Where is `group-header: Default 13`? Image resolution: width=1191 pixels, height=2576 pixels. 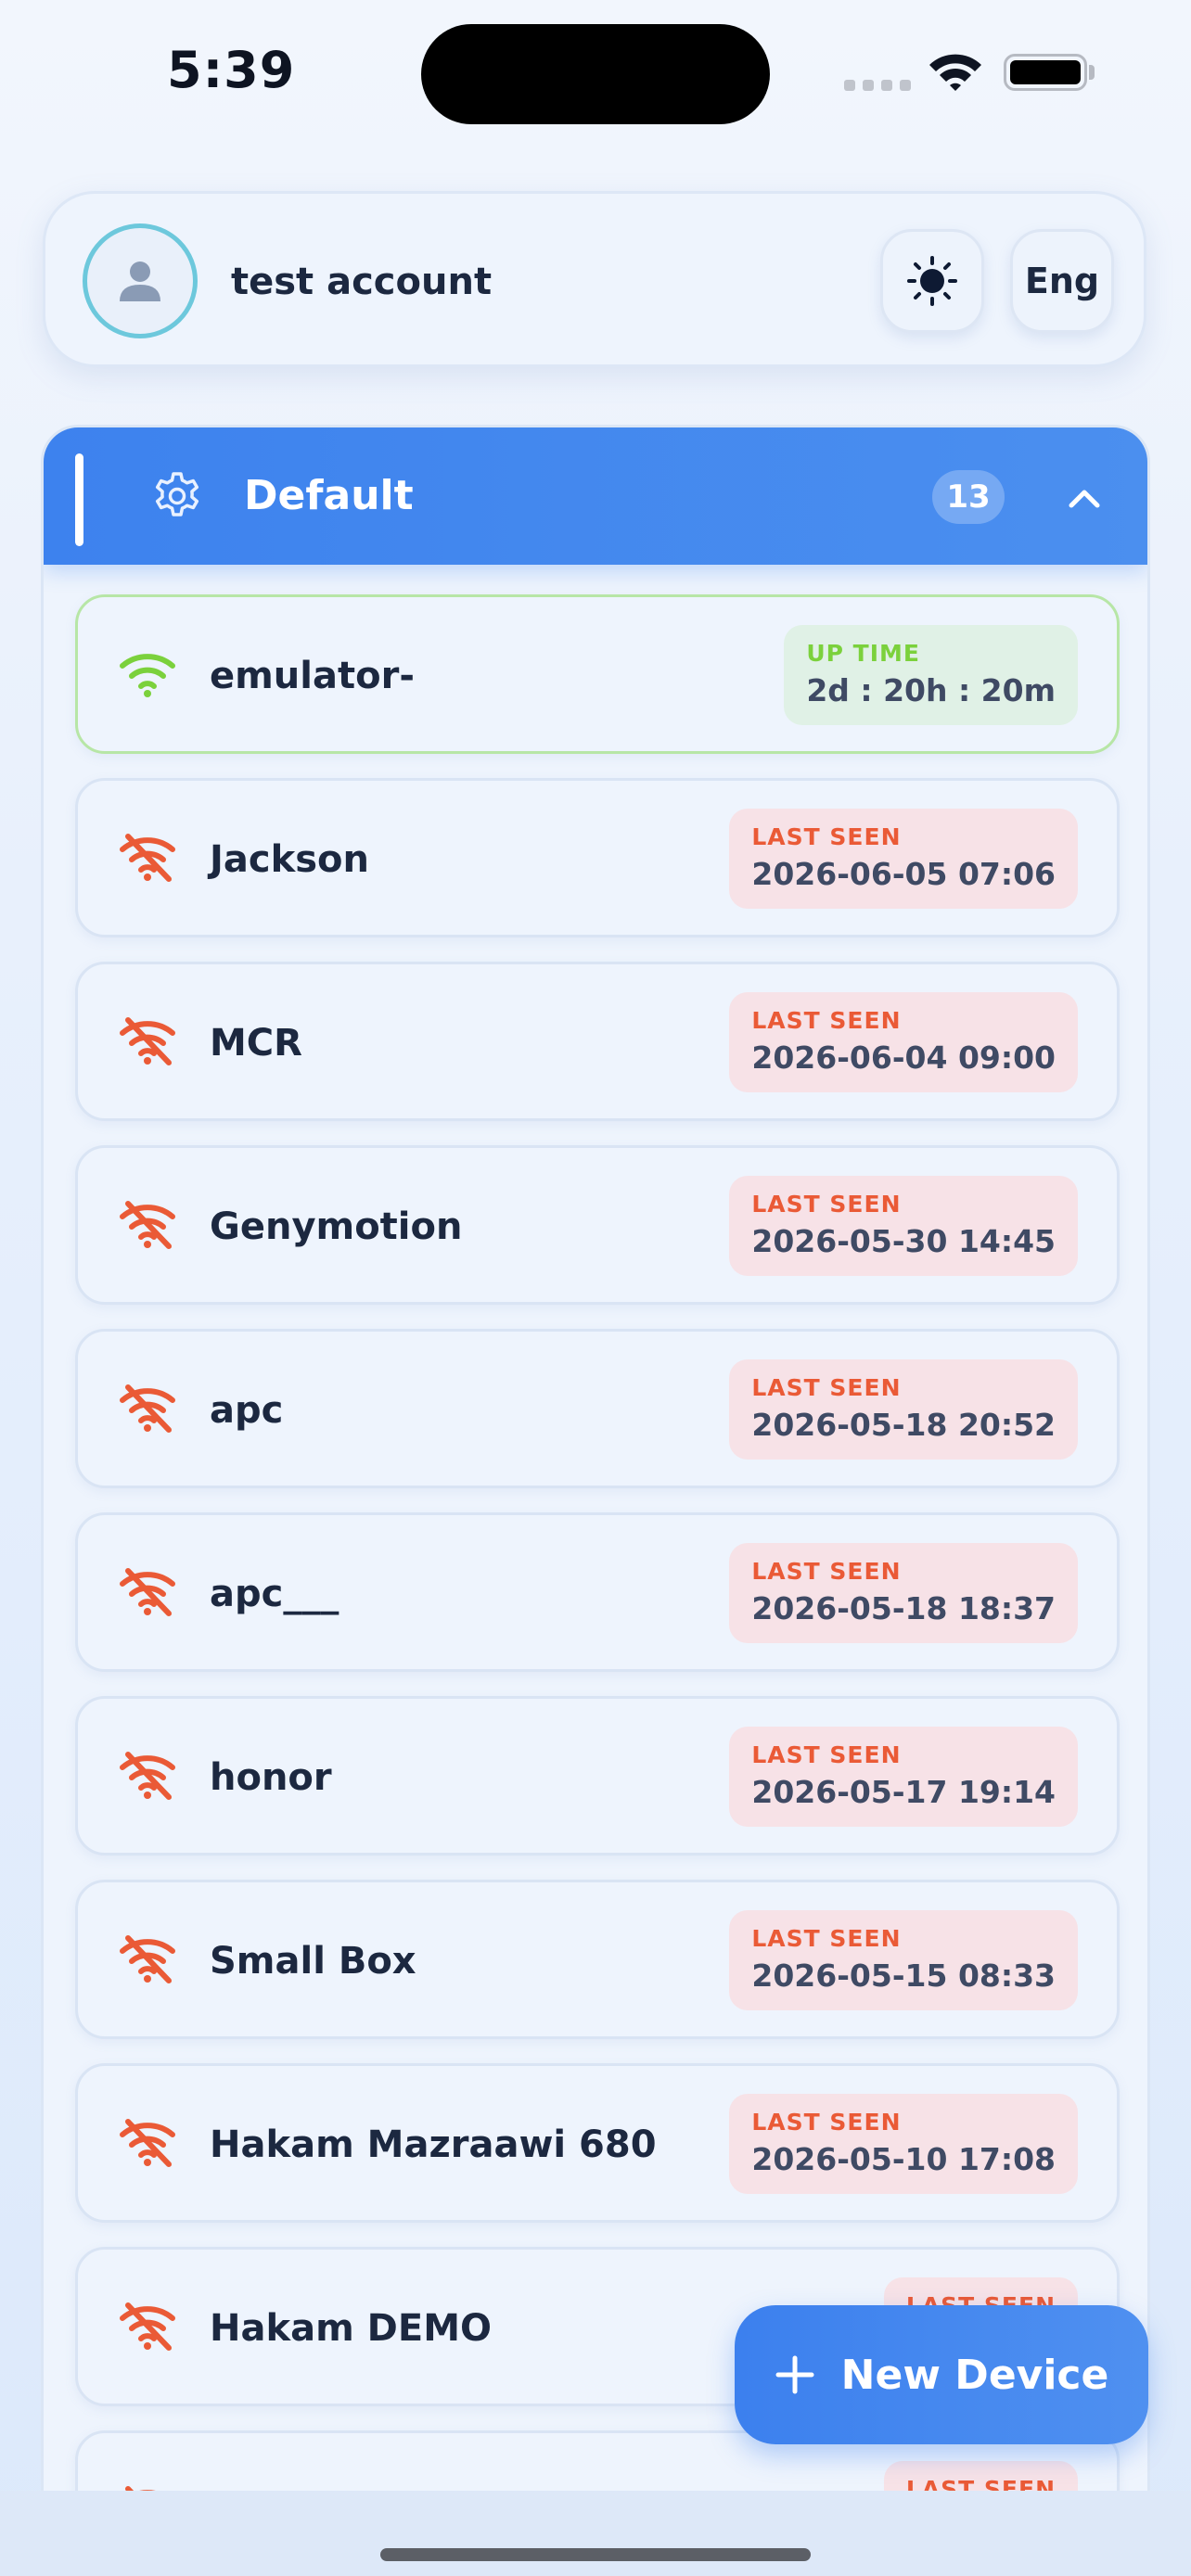 group-header: Default 13 is located at coordinates (595, 496).